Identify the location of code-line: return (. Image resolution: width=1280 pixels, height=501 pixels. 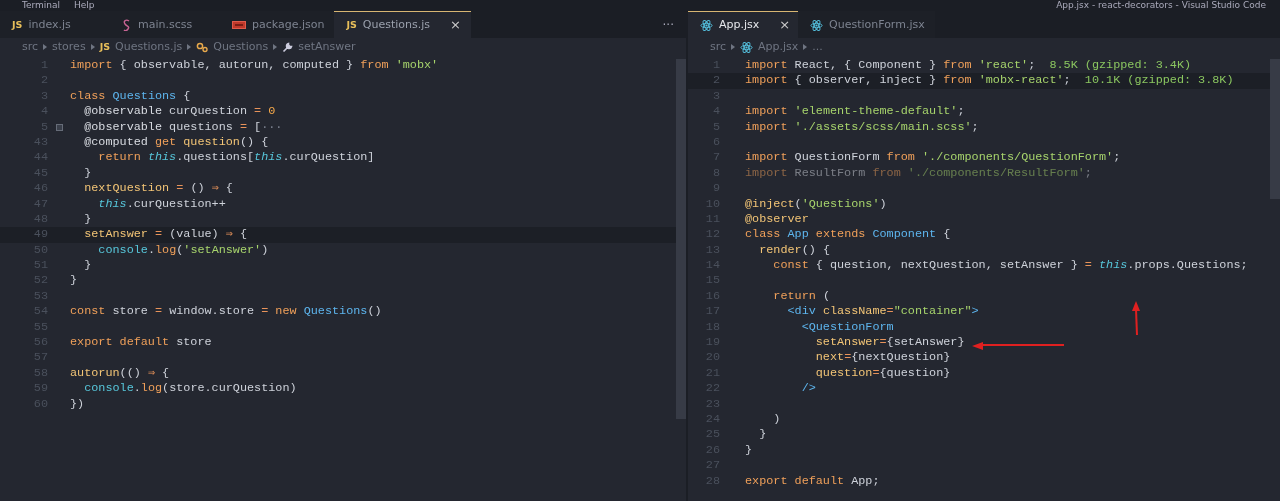
(801, 296).